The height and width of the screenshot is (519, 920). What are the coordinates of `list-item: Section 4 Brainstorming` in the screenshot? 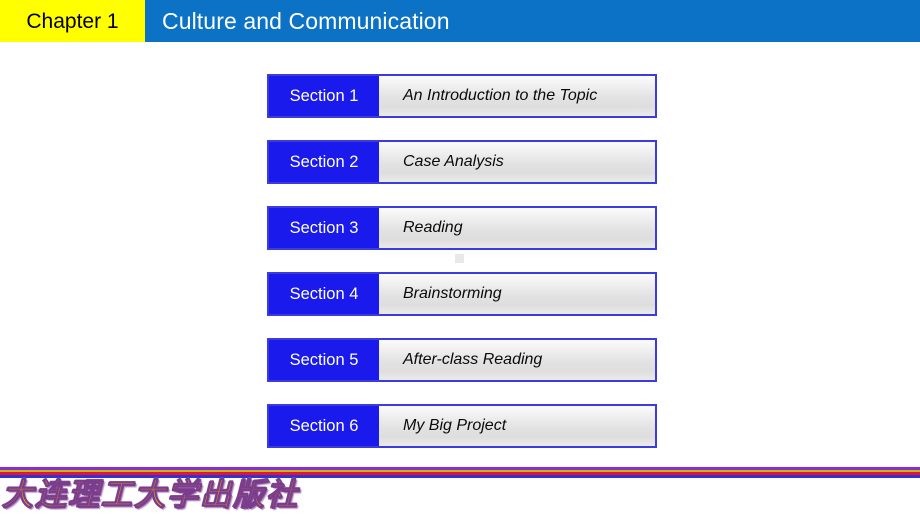 It's located at (462, 294).